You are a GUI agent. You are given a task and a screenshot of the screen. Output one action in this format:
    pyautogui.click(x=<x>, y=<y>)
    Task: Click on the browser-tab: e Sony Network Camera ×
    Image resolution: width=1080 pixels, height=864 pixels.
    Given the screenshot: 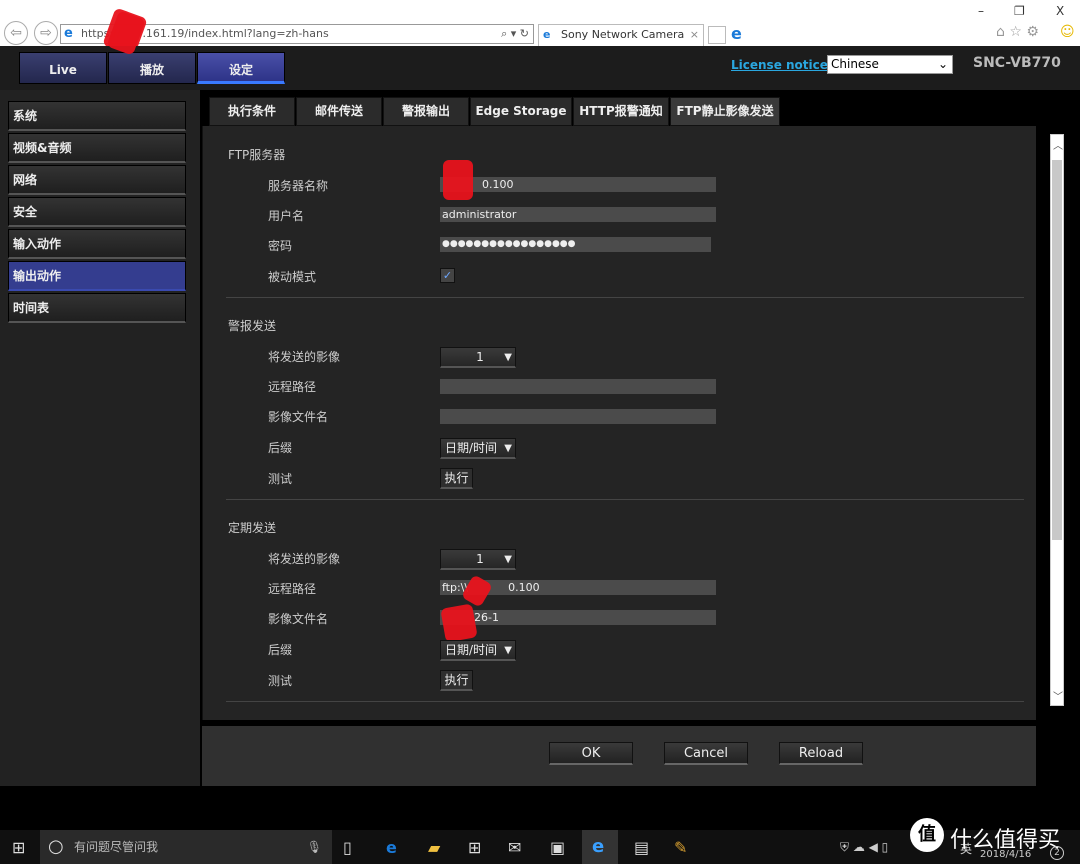 What is the action you would take?
    pyautogui.click(x=621, y=35)
    